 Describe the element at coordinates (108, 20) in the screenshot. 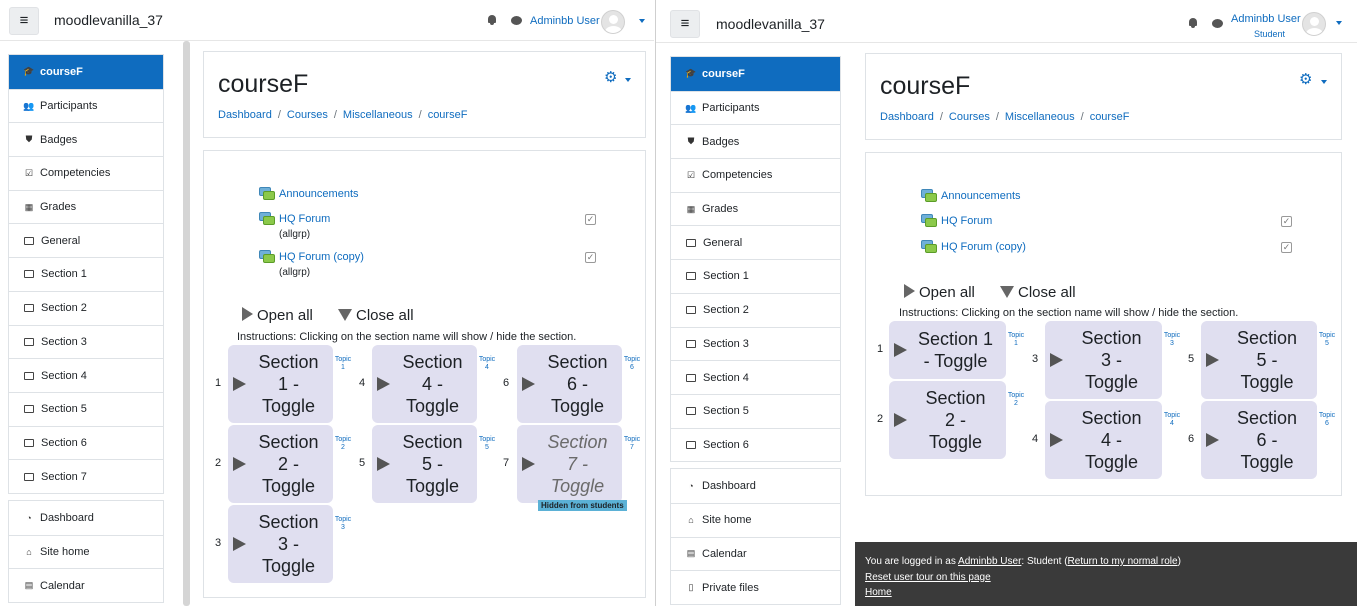

I see `site-name-link: moodlevanilla_37` at that location.